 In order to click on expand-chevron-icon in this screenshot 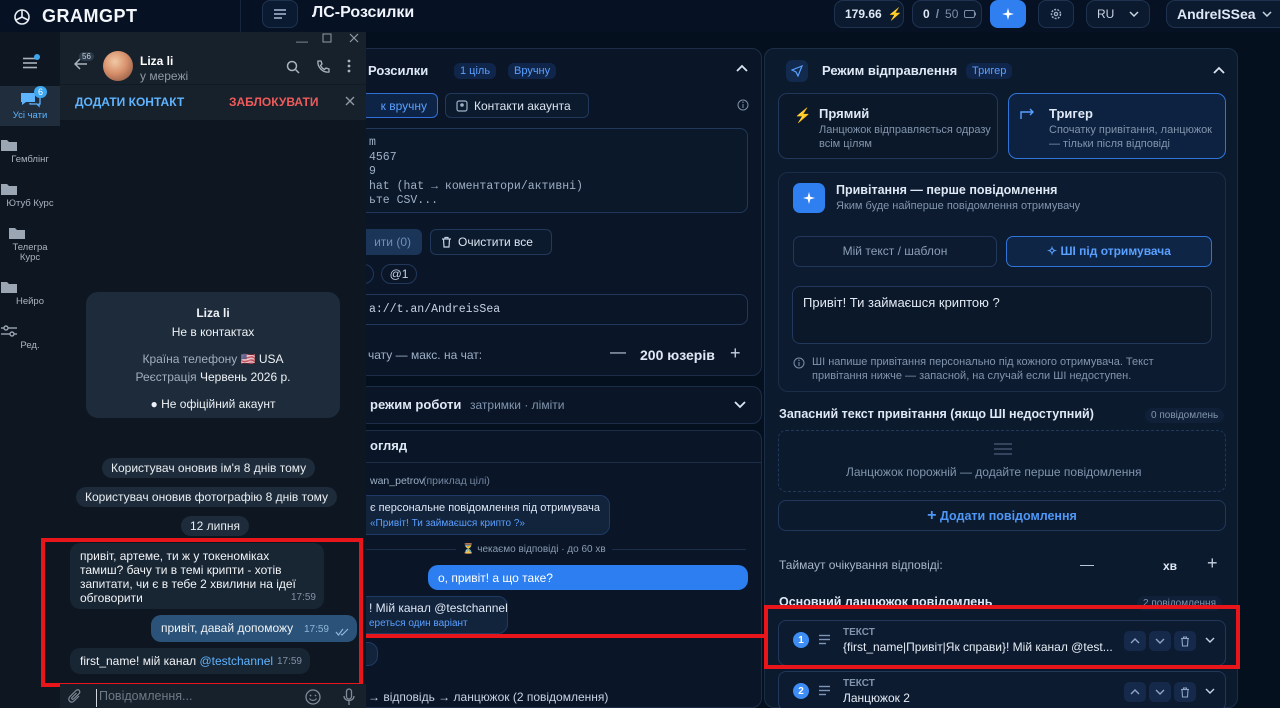, I will do `click(1210, 691)`.